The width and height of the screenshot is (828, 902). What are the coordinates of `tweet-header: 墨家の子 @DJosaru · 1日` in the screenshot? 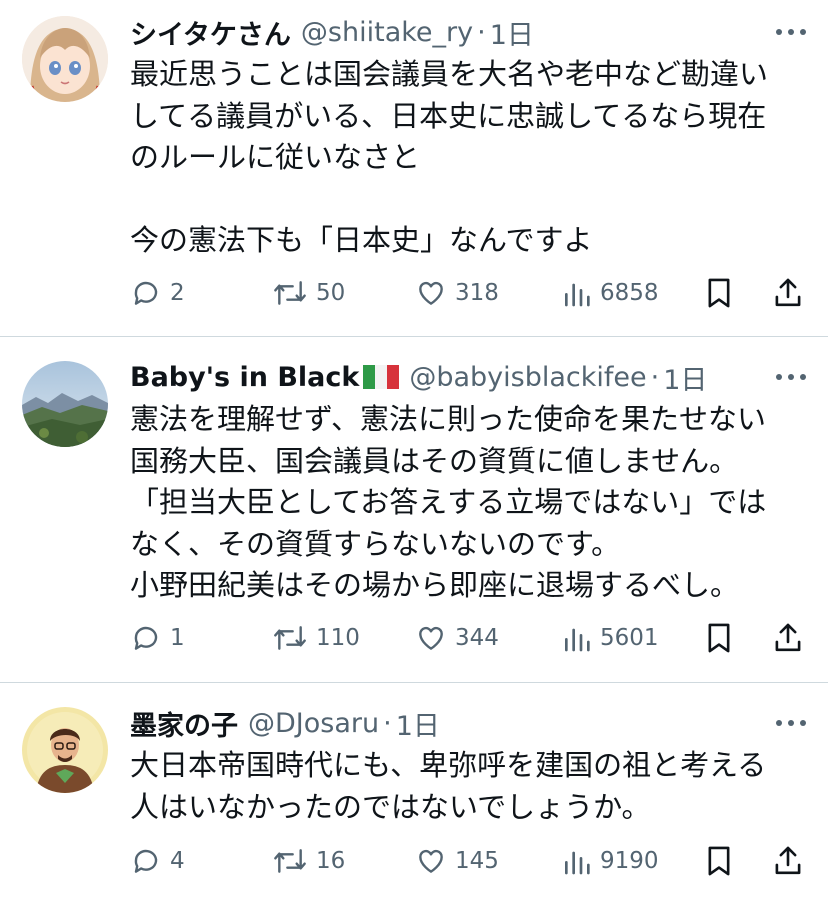 It's located at (469, 723).